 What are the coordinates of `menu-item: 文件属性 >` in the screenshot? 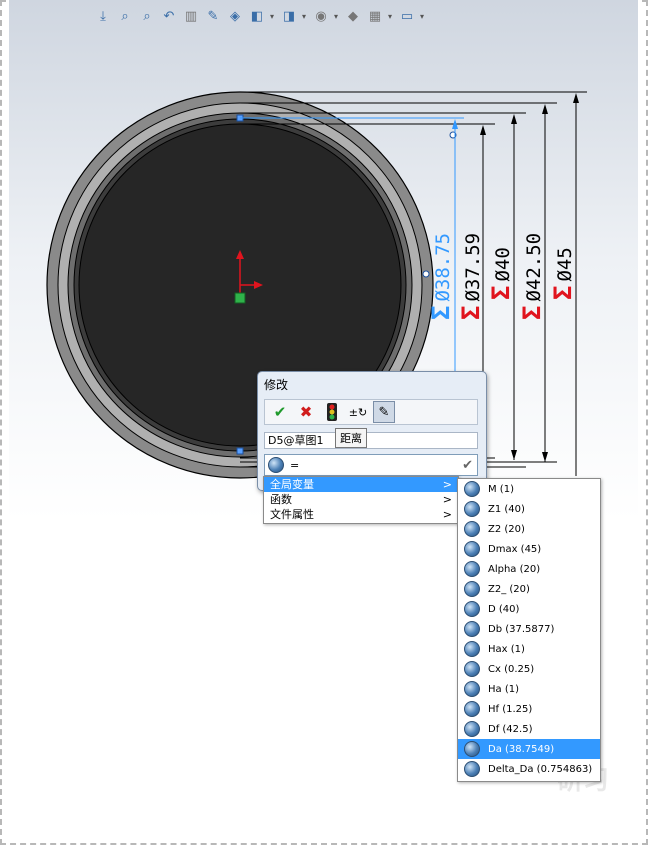 It's located at (361, 514).